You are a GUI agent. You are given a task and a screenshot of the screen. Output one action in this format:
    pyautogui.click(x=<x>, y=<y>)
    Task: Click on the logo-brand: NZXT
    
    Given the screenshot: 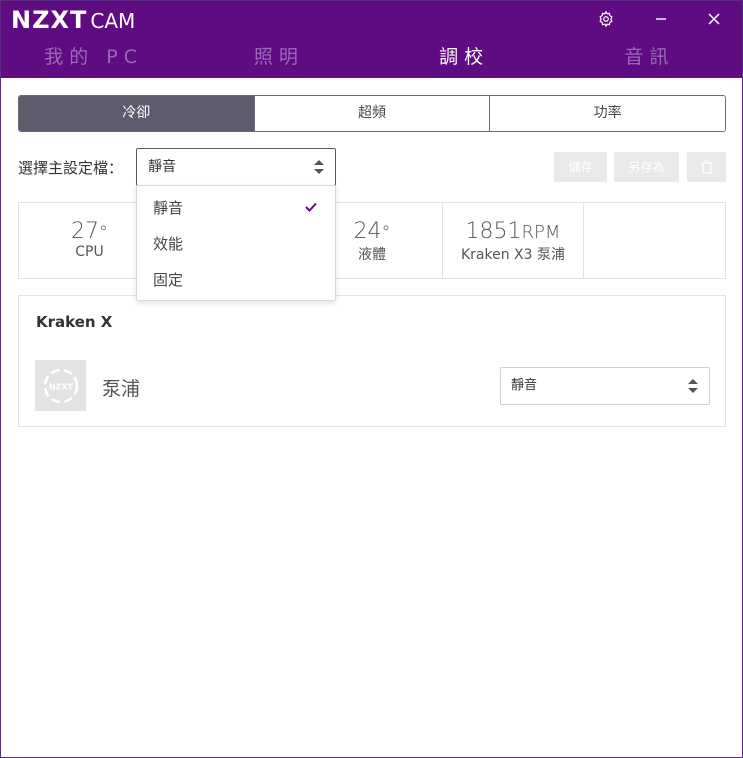 What is the action you would take?
    pyautogui.click(x=49, y=20)
    